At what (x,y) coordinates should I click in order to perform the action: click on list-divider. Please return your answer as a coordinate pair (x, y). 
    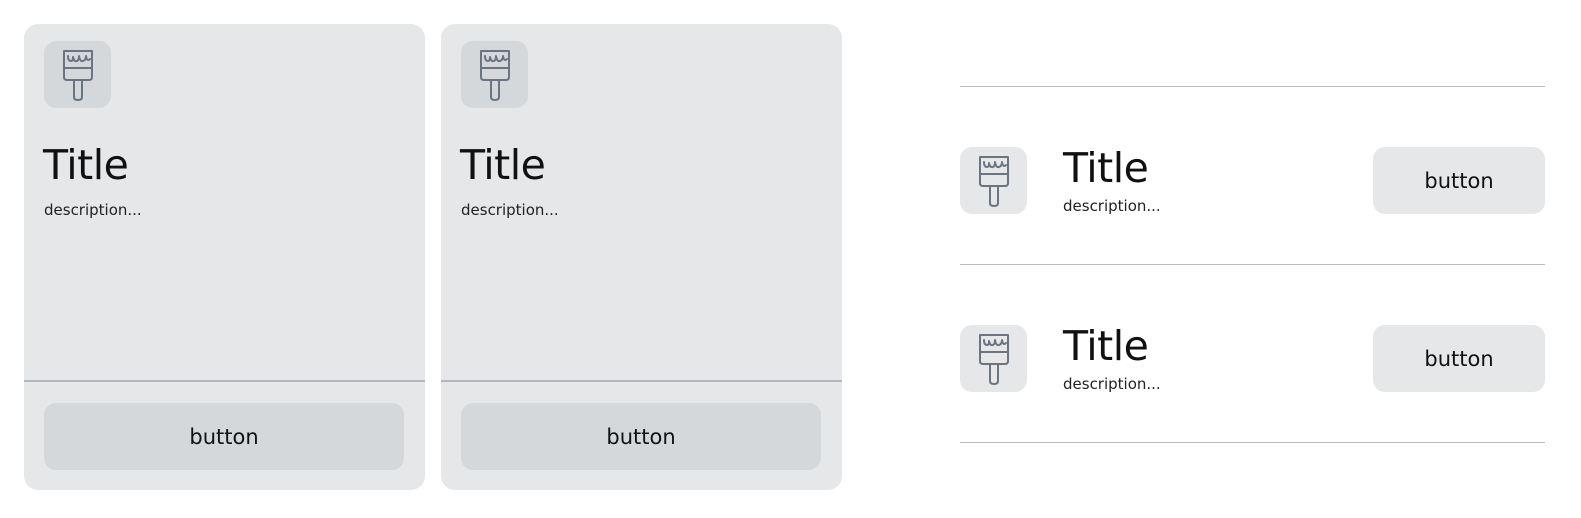
    Looking at the image, I should click on (1252, 442).